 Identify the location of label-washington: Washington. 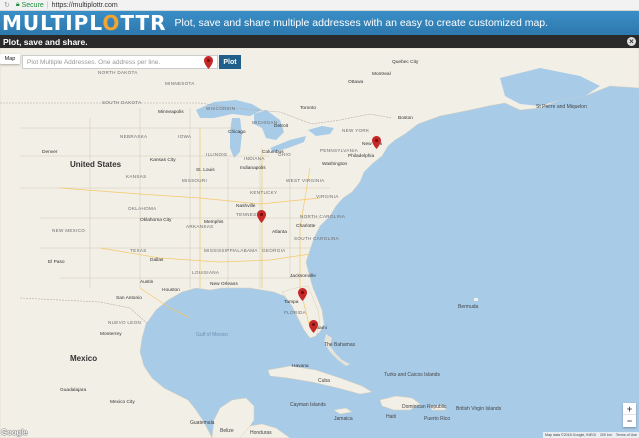
(335, 164).